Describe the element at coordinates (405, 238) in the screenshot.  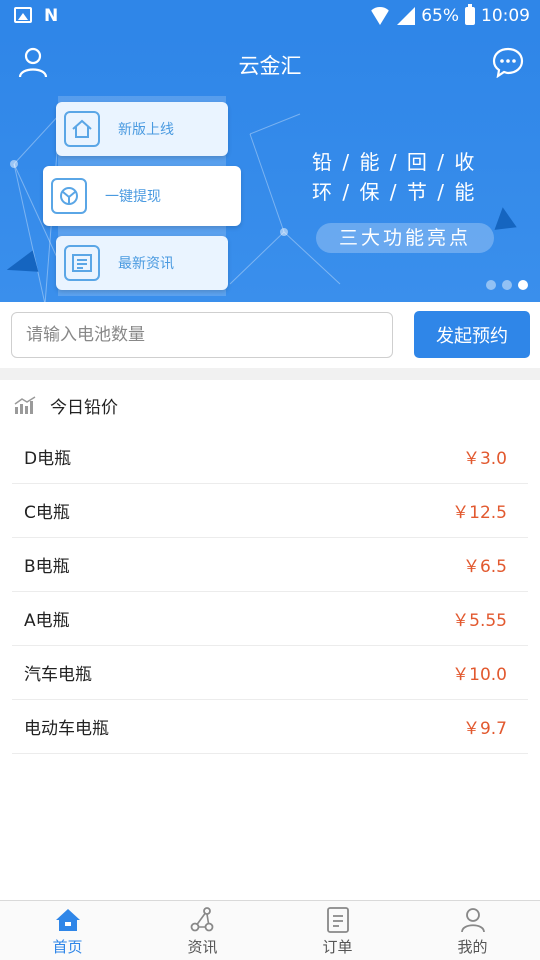
I see `banner-highlight: 三大功能亮点` at that location.